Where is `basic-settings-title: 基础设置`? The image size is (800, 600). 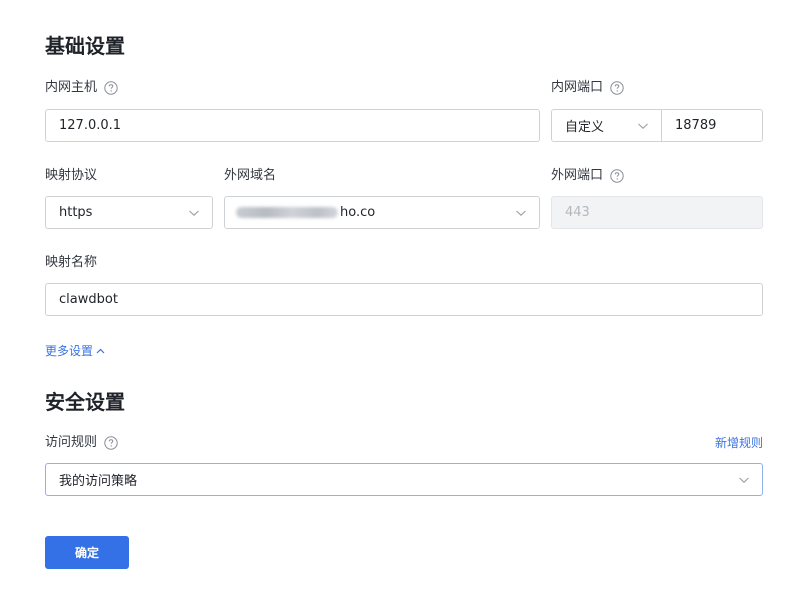 basic-settings-title: 基础设置 is located at coordinates (85, 46).